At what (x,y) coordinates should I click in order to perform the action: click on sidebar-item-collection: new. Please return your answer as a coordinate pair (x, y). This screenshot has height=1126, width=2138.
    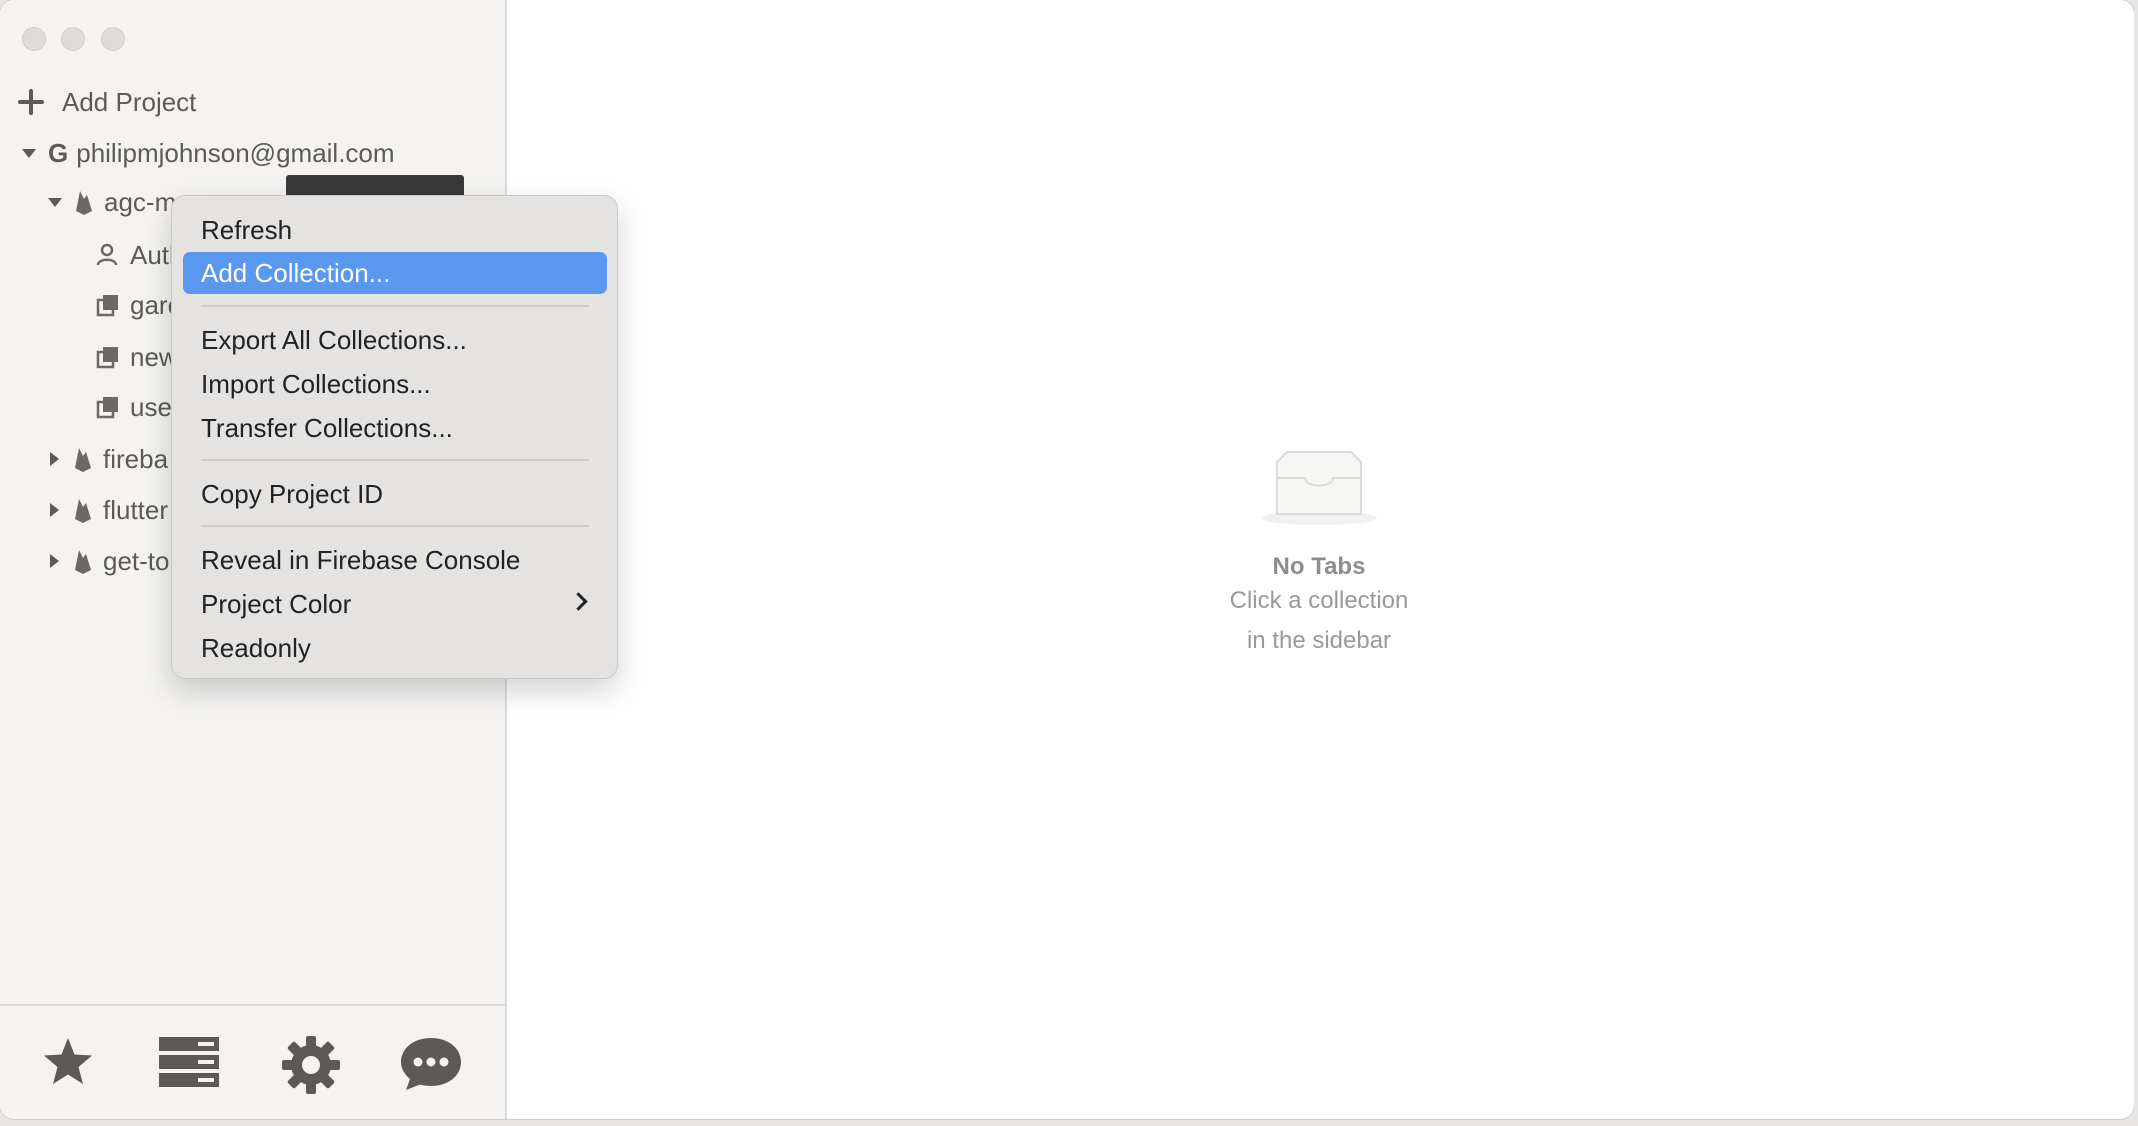
    Looking at the image, I should click on (137, 357).